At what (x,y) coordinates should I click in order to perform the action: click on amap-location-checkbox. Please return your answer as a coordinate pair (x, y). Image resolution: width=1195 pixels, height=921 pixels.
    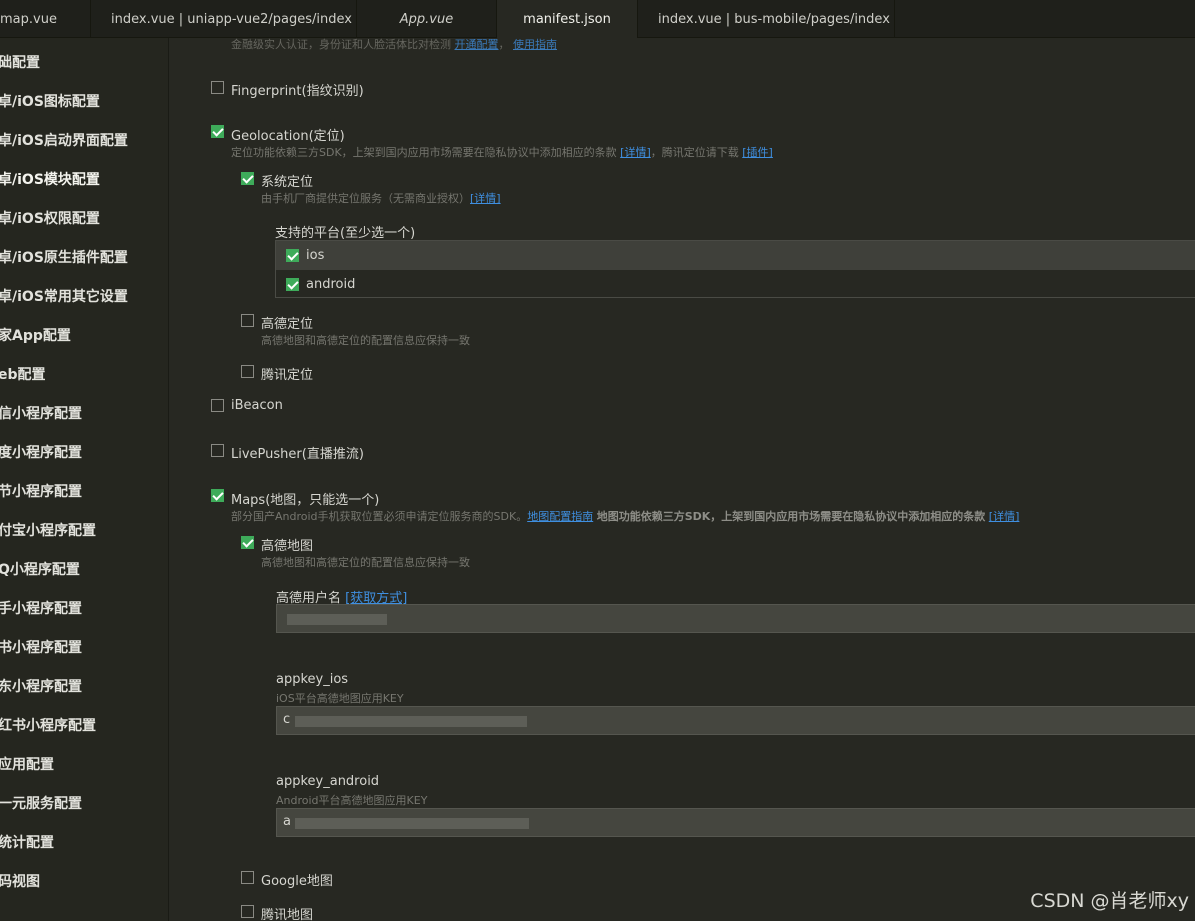
    Looking at the image, I should click on (247, 320).